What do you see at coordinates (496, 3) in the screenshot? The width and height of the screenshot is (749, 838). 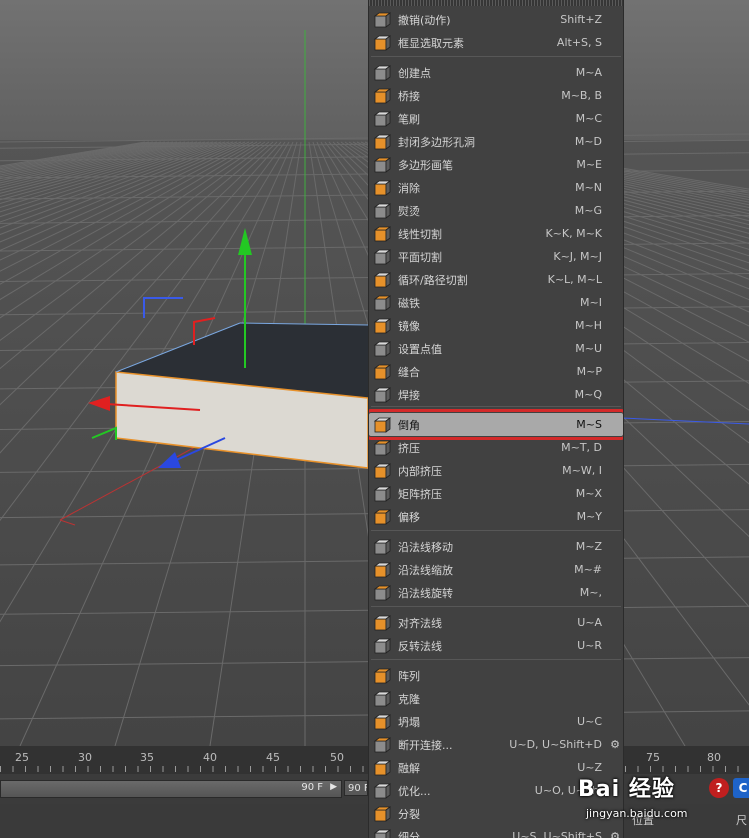 I see `menu-tear-off-grip` at bounding box center [496, 3].